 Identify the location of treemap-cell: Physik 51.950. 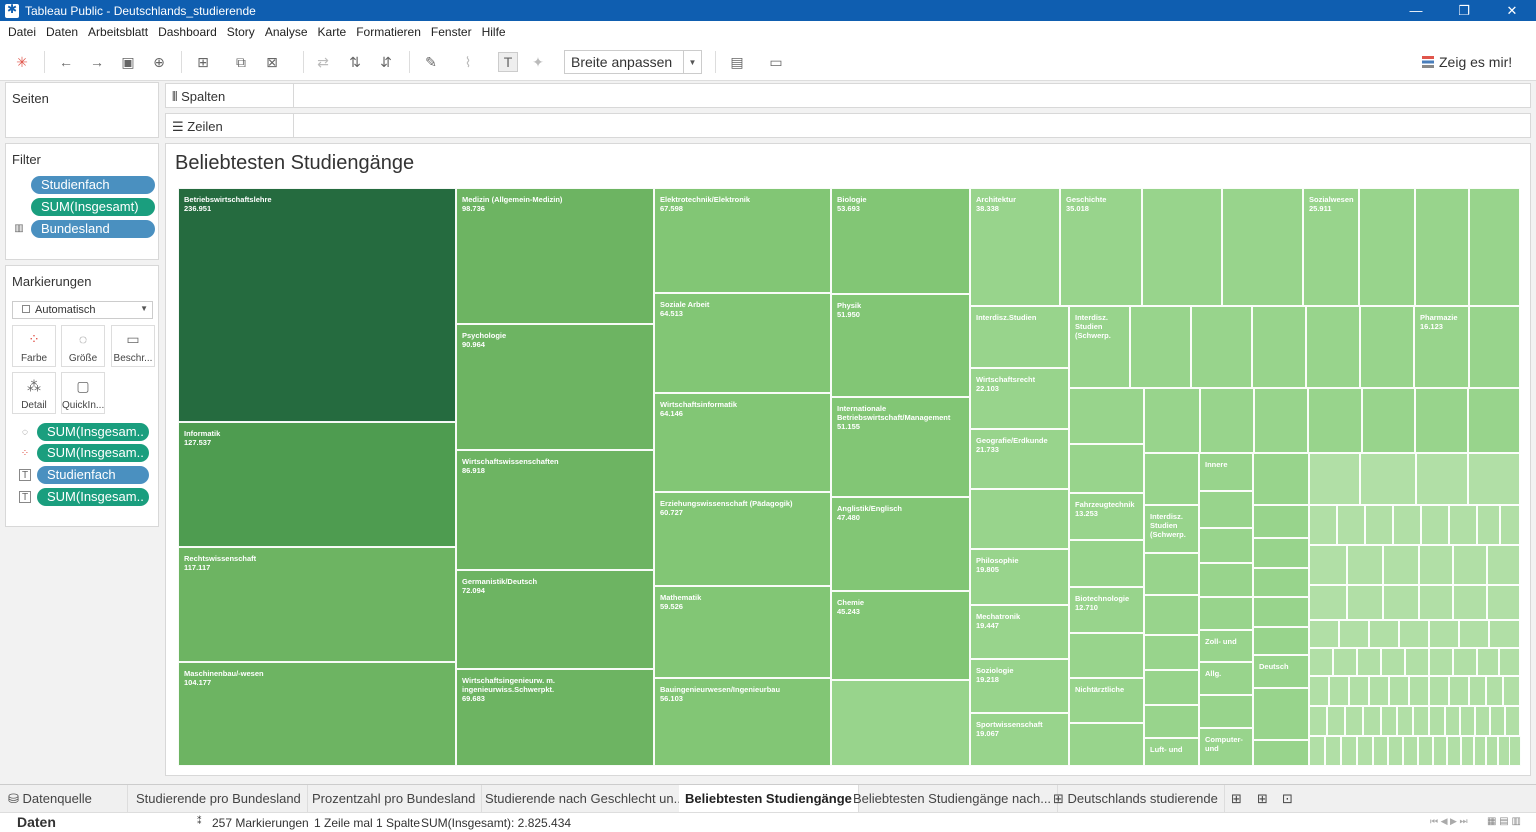
(900, 345).